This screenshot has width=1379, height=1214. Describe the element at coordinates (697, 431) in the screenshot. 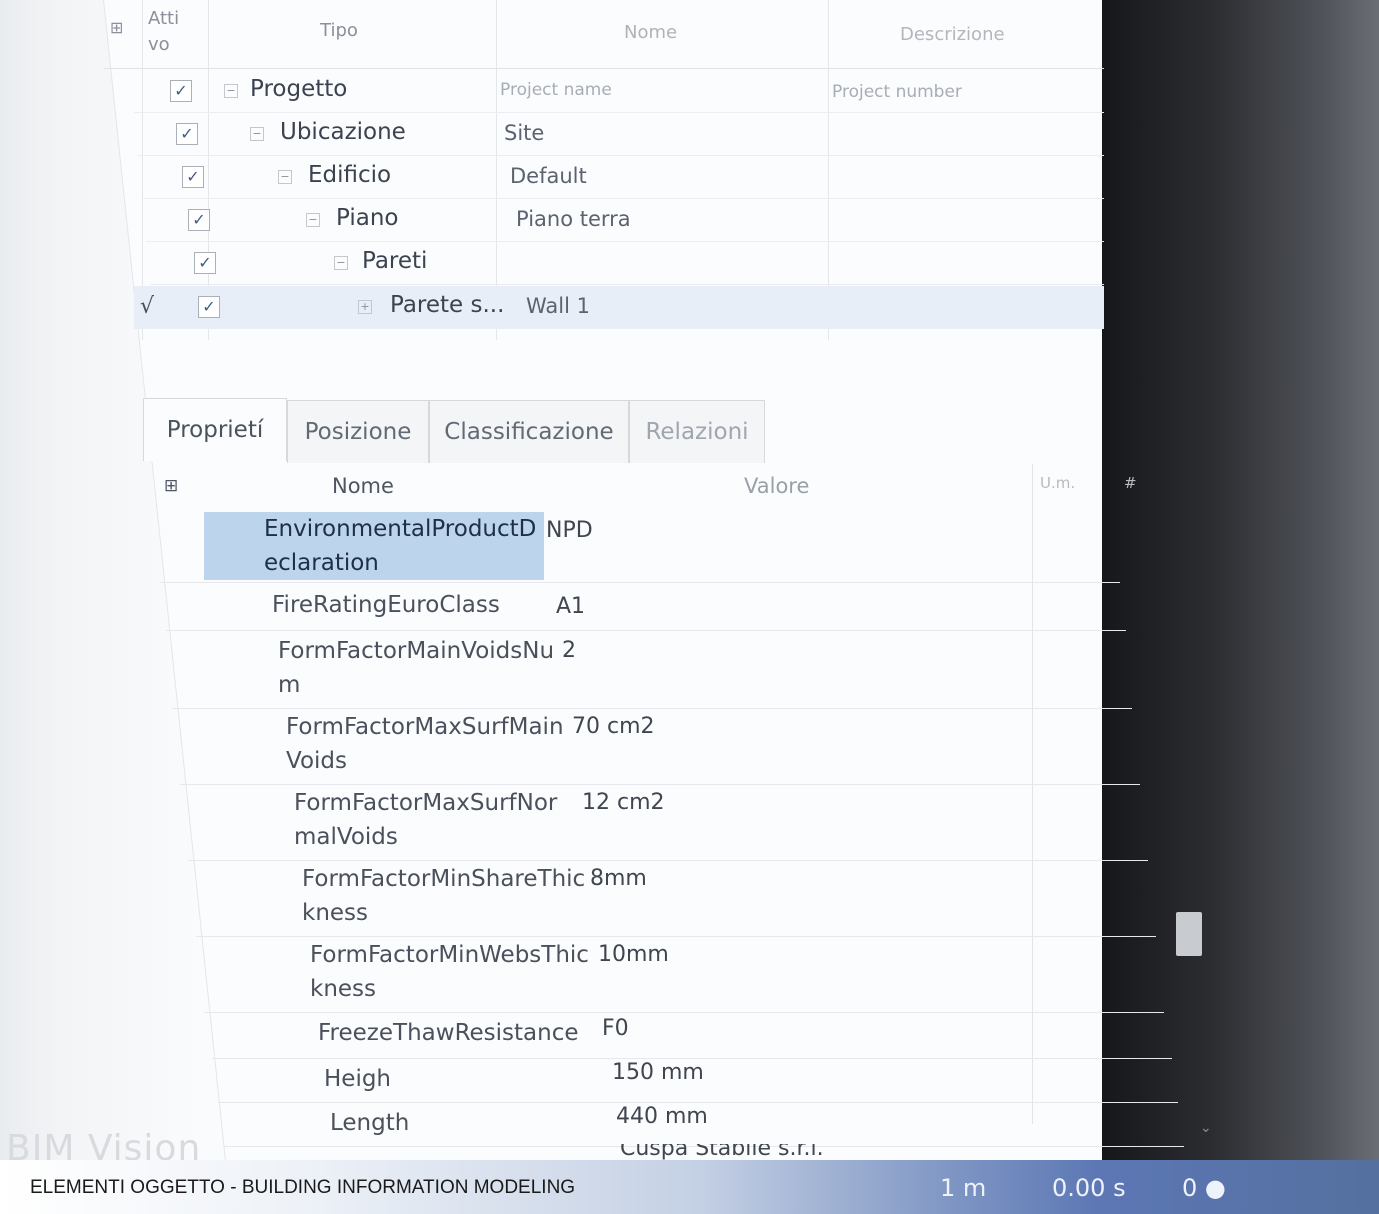

I see `tab-relazioni: Relazioni` at that location.